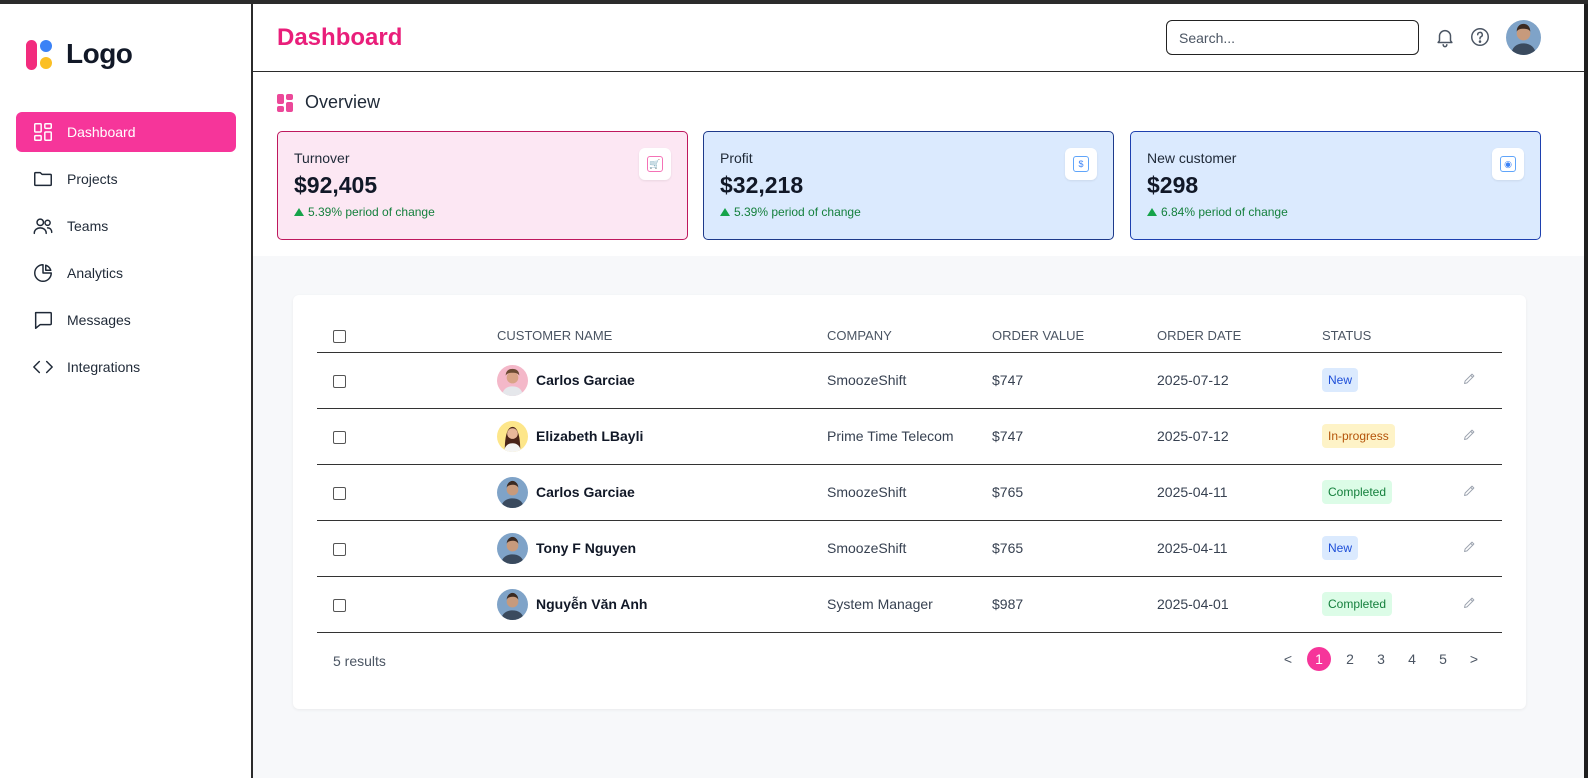 The image size is (1588, 778). Describe the element at coordinates (1081, 164) in the screenshot. I see `dollar-icon: $` at that location.